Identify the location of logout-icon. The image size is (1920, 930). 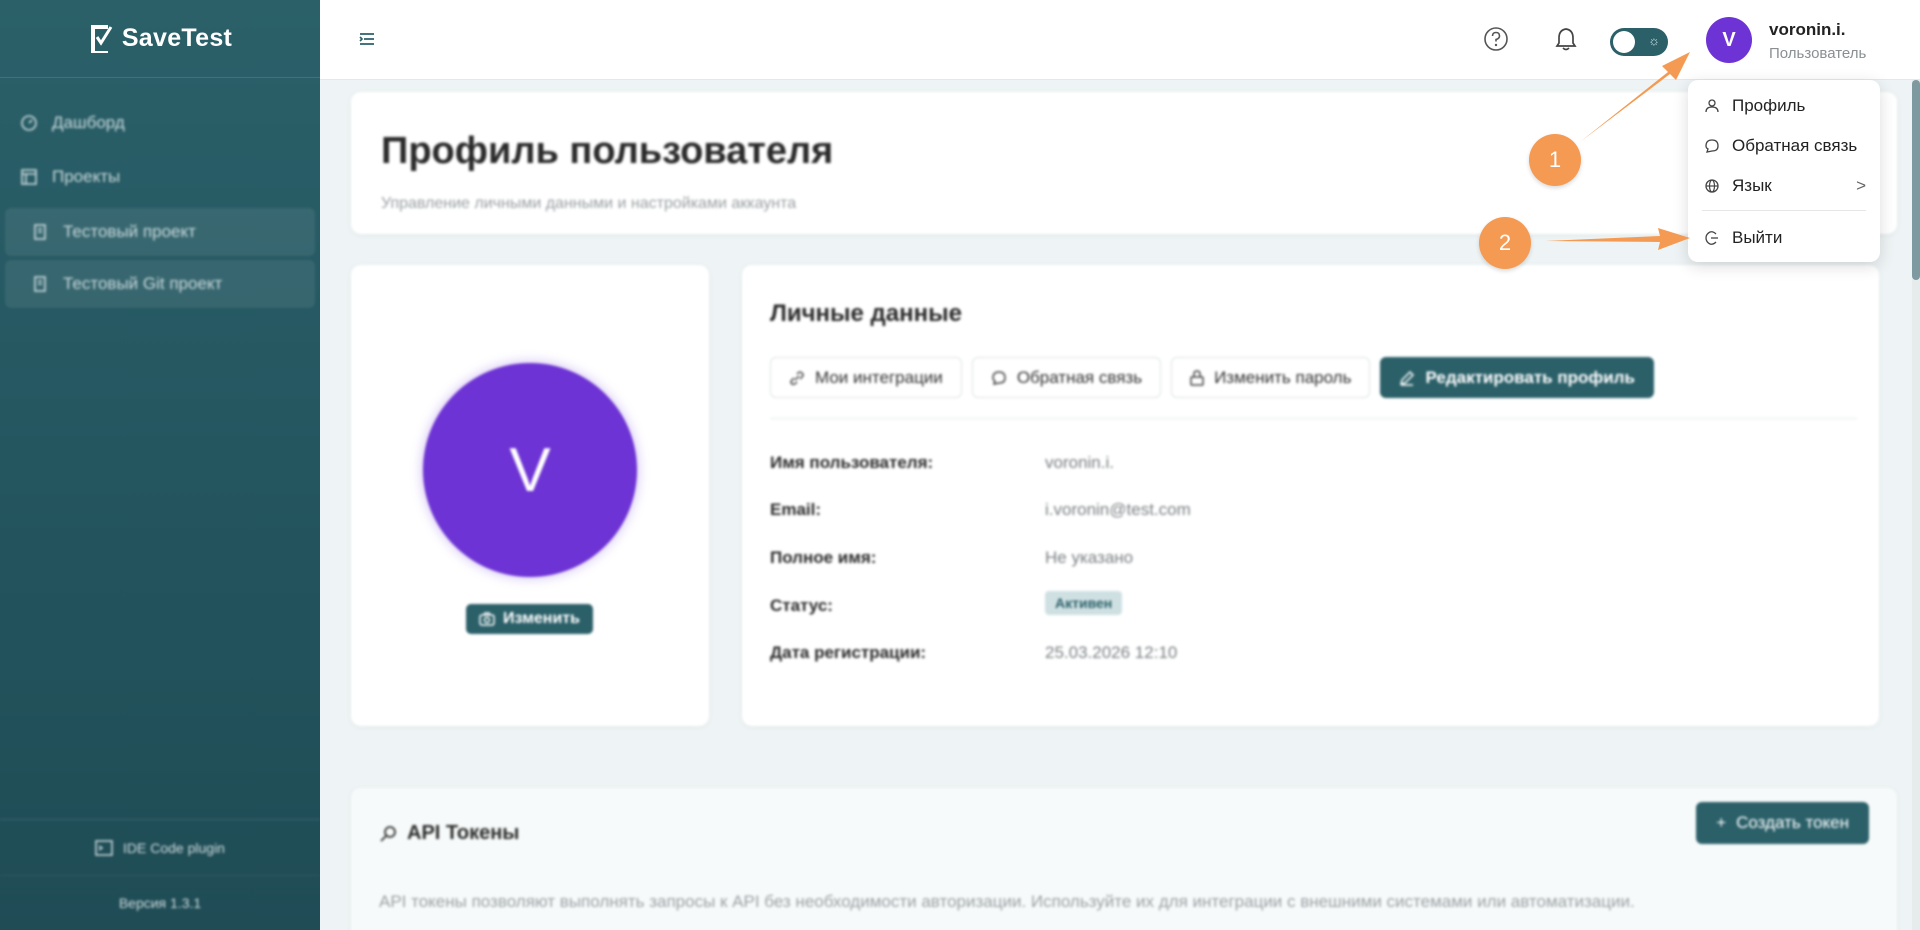
(1711, 238).